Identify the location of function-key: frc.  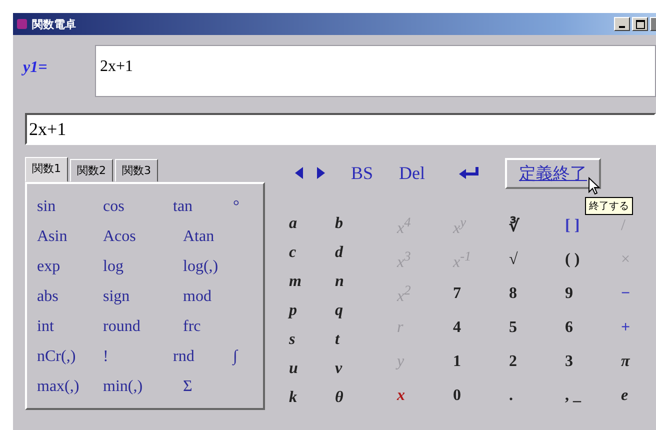
(192, 327).